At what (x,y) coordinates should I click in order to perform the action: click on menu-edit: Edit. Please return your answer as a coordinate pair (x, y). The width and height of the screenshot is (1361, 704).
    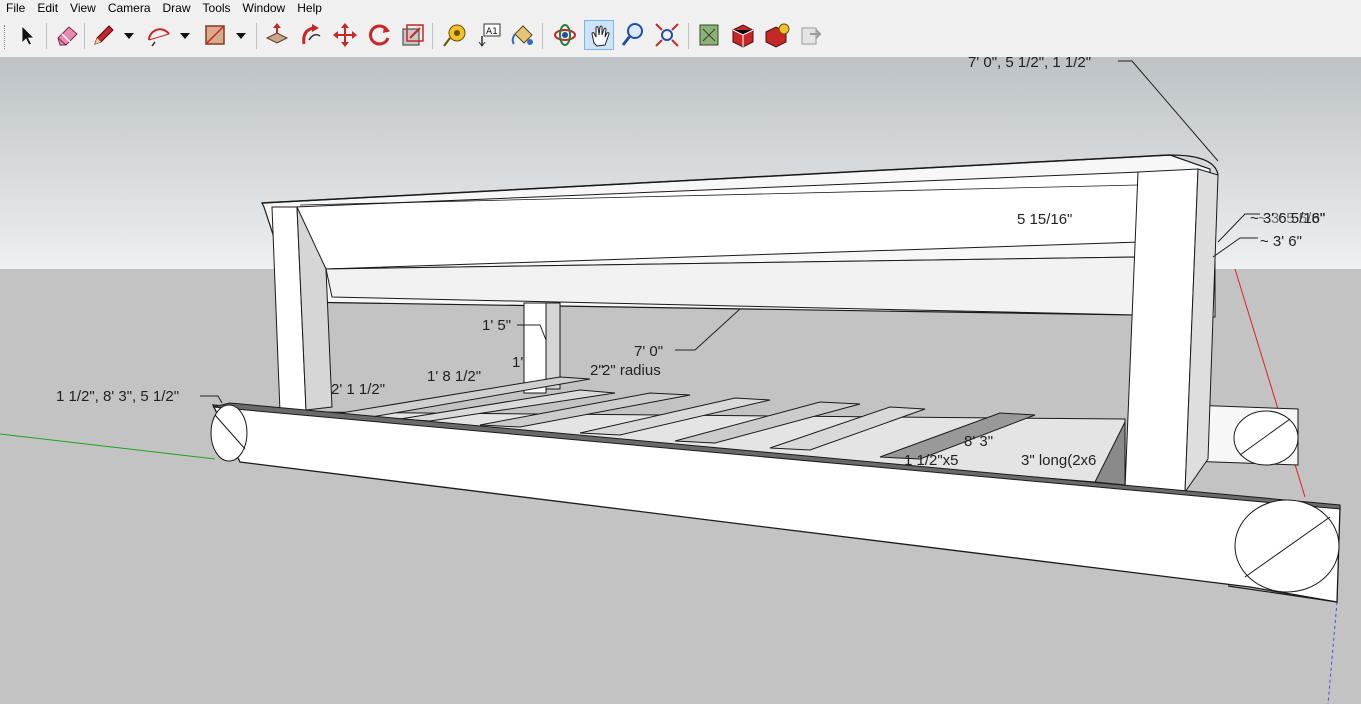
    Looking at the image, I should click on (47, 8).